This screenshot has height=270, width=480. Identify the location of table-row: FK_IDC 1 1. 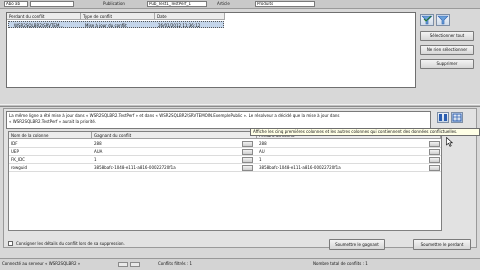
(225, 160).